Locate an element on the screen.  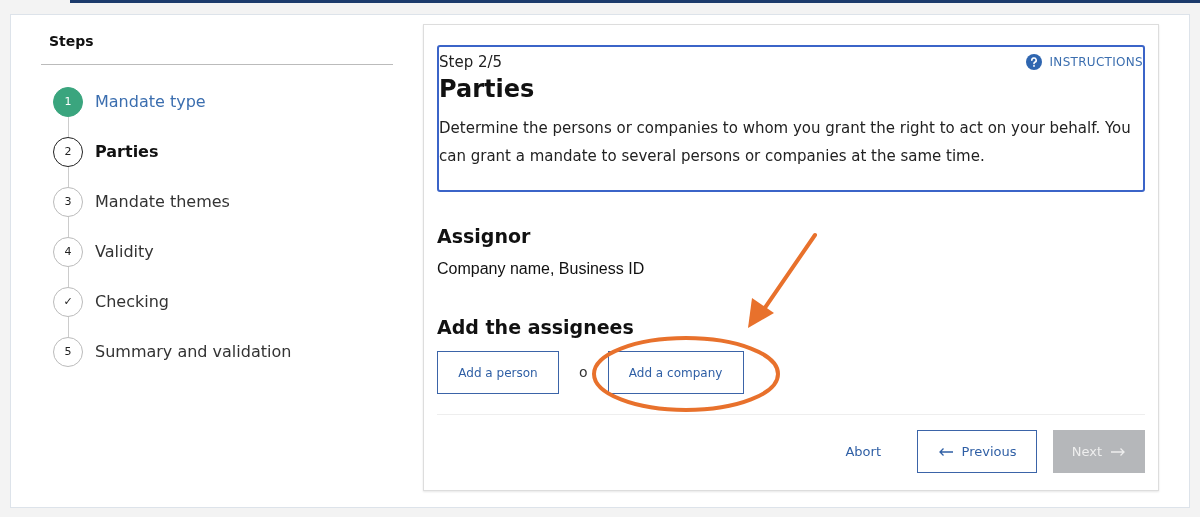
step-label: Summary and validation is located at coordinates (193, 352).